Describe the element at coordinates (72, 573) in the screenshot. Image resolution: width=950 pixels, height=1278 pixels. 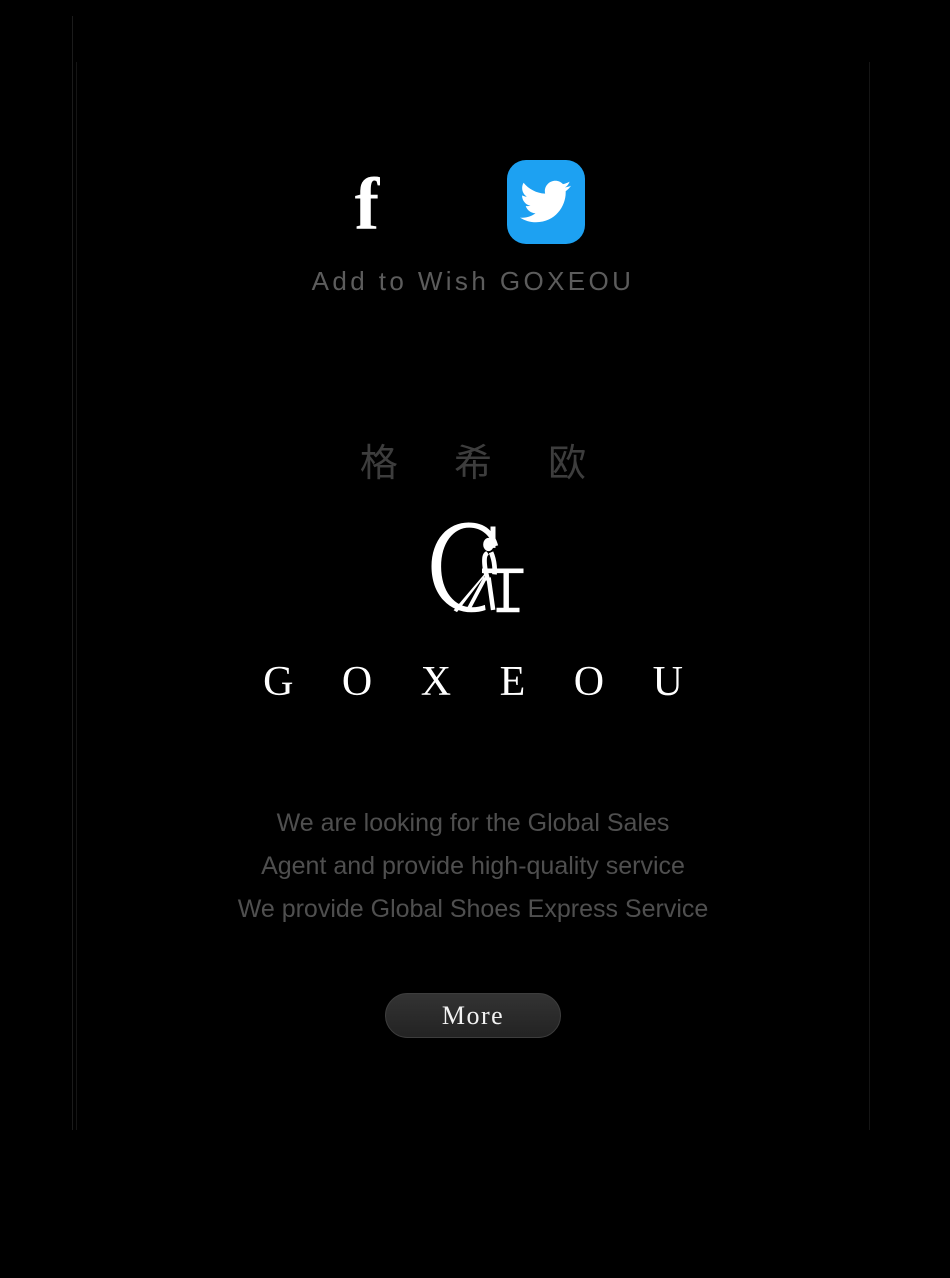
I see `frame-outer-left-rule` at that location.